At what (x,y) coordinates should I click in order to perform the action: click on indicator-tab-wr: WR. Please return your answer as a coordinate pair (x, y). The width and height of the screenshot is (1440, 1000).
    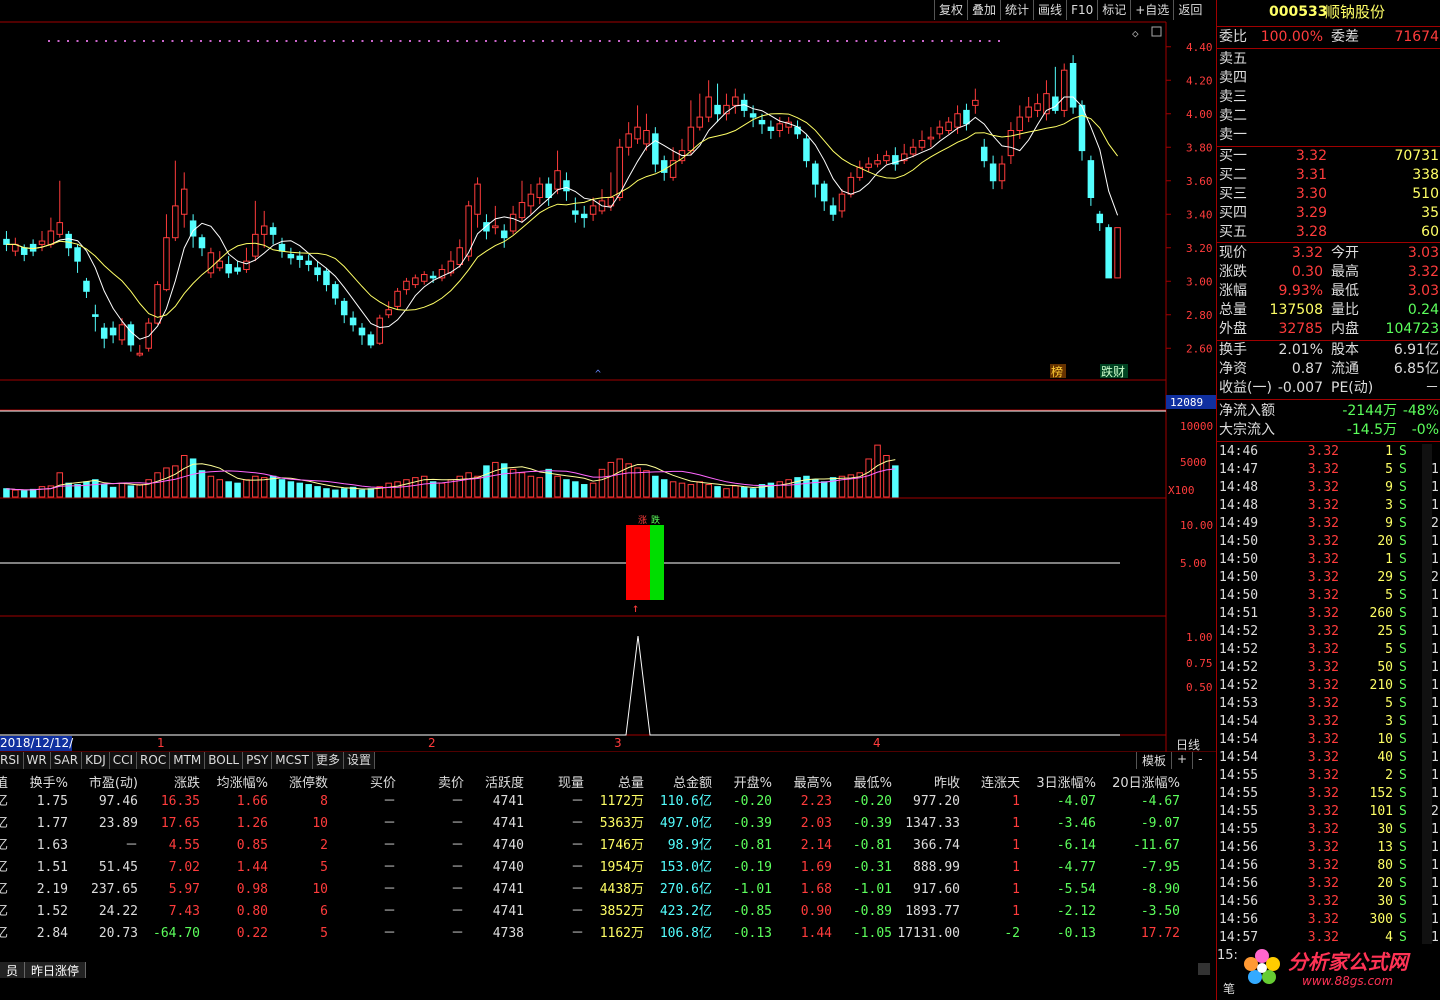
    Looking at the image, I should click on (37, 760).